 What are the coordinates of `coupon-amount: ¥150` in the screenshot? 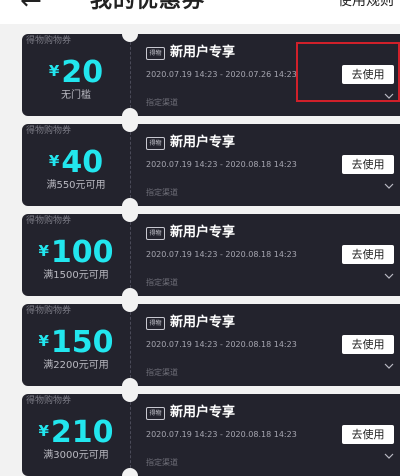 It's located at (76, 344).